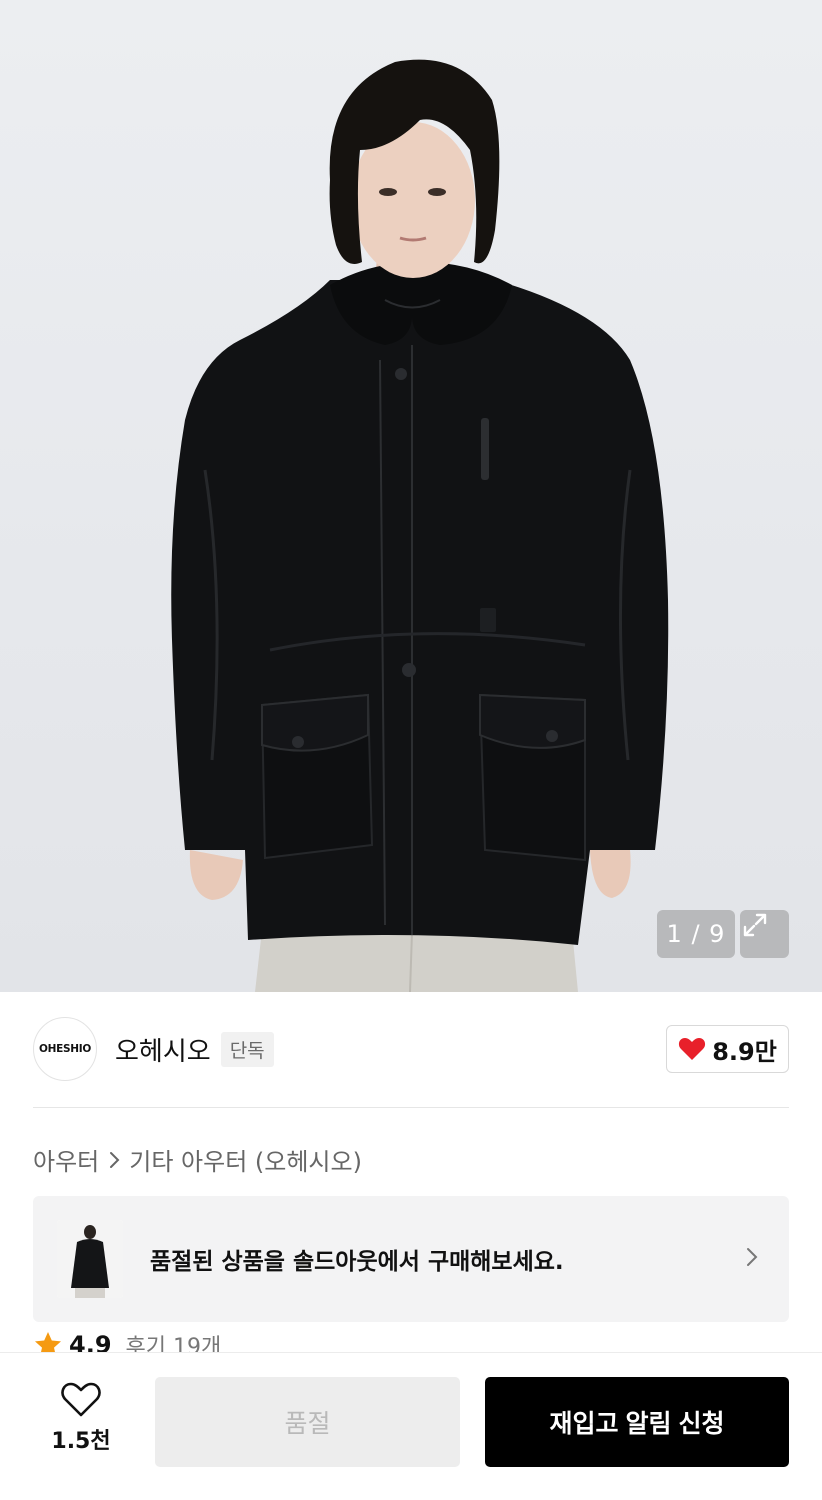 This screenshot has height=1500, width=822. I want to click on breadcrumb-item-other-outer: 기타 아우터 (오헤시오), so click(245, 1159).